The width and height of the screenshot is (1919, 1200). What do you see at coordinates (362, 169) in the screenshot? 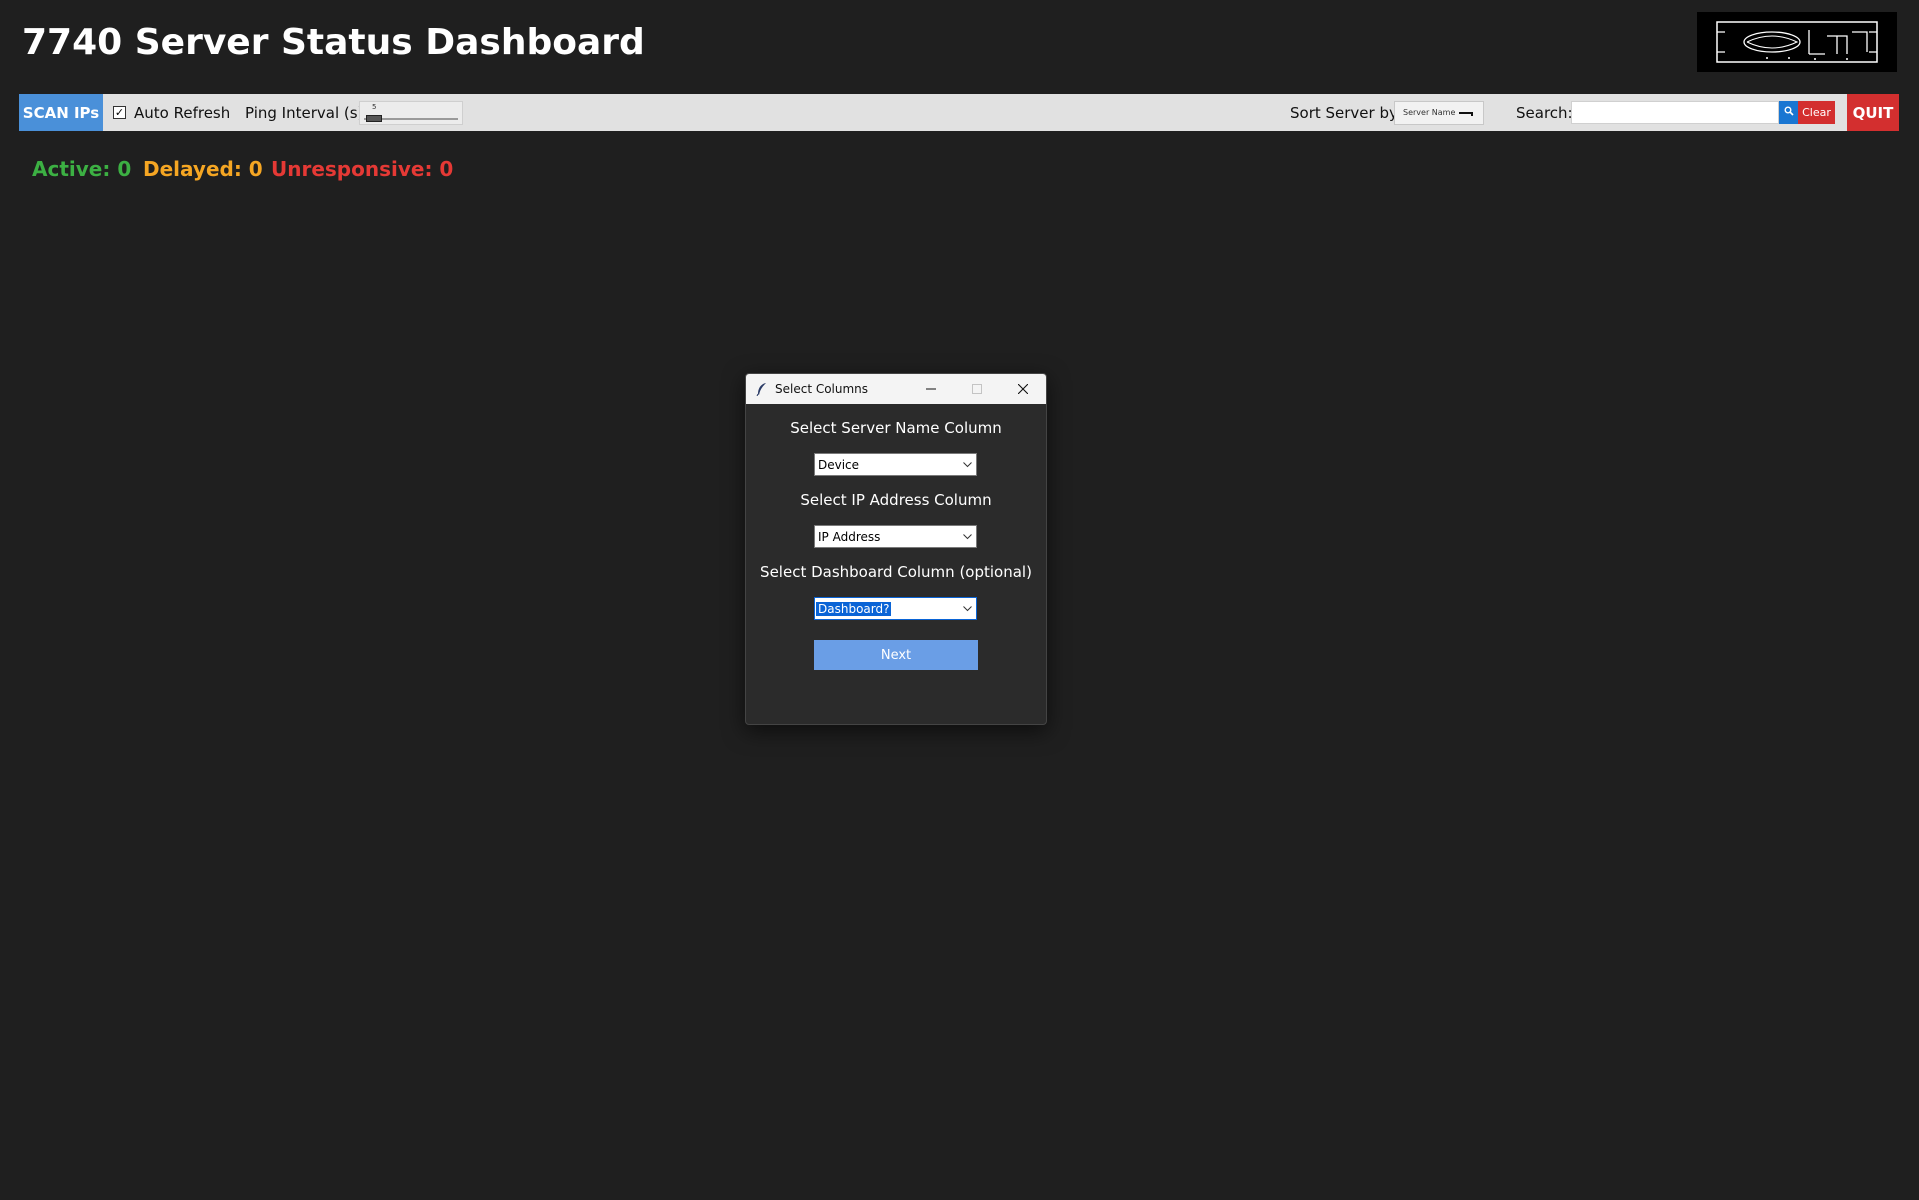
I see `unresponsive-count: Unresponsive: 0` at bounding box center [362, 169].